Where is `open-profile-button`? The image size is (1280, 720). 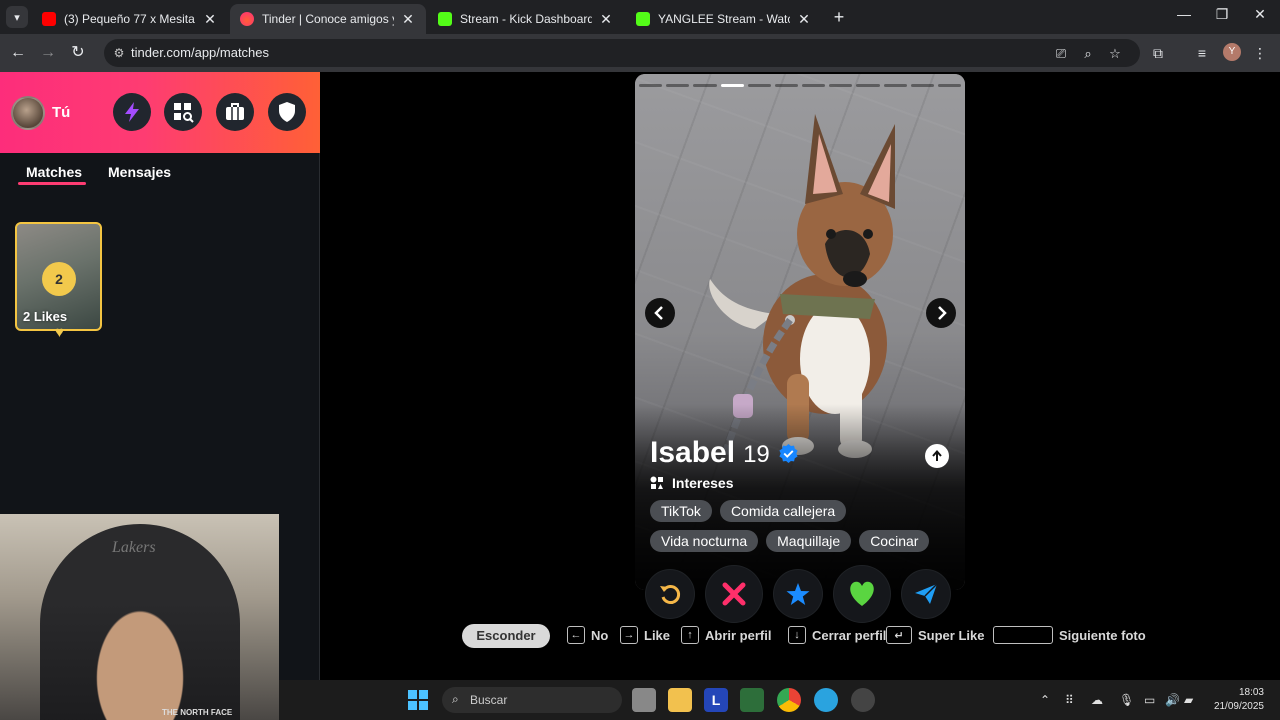
open-profile-button is located at coordinates (937, 456).